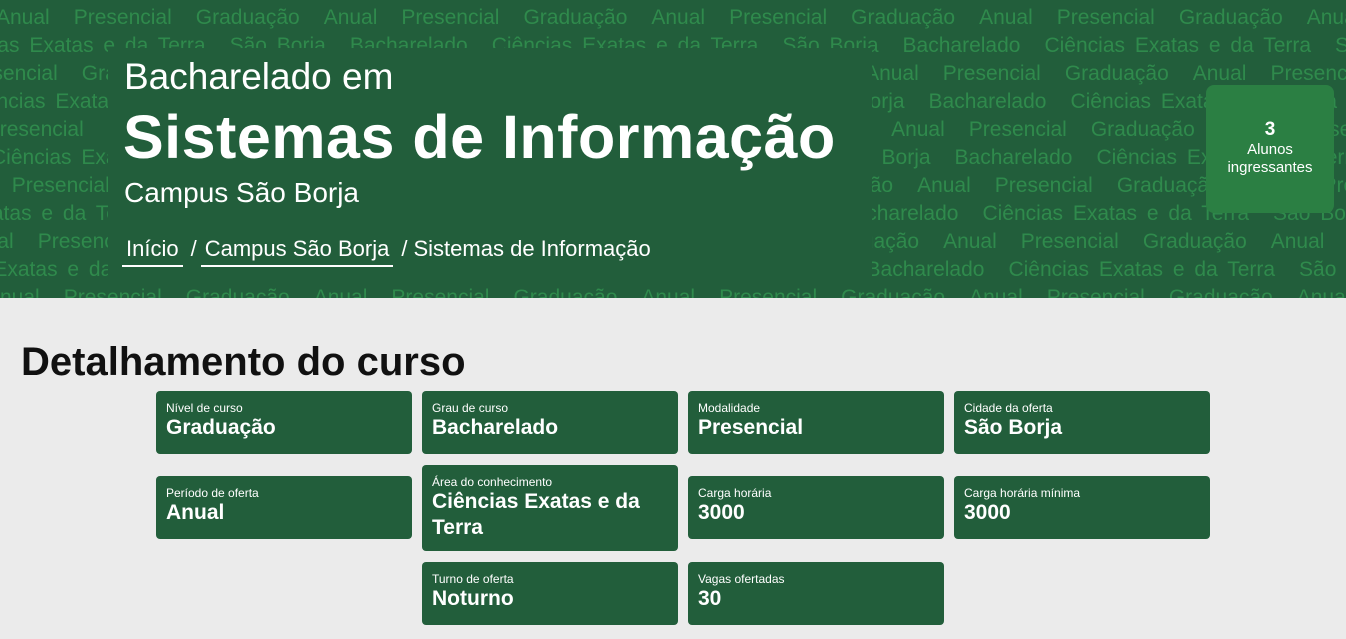  What do you see at coordinates (816, 507) in the screenshot?
I see `detail-card-carga: Carga horária 3000` at bounding box center [816, 507].